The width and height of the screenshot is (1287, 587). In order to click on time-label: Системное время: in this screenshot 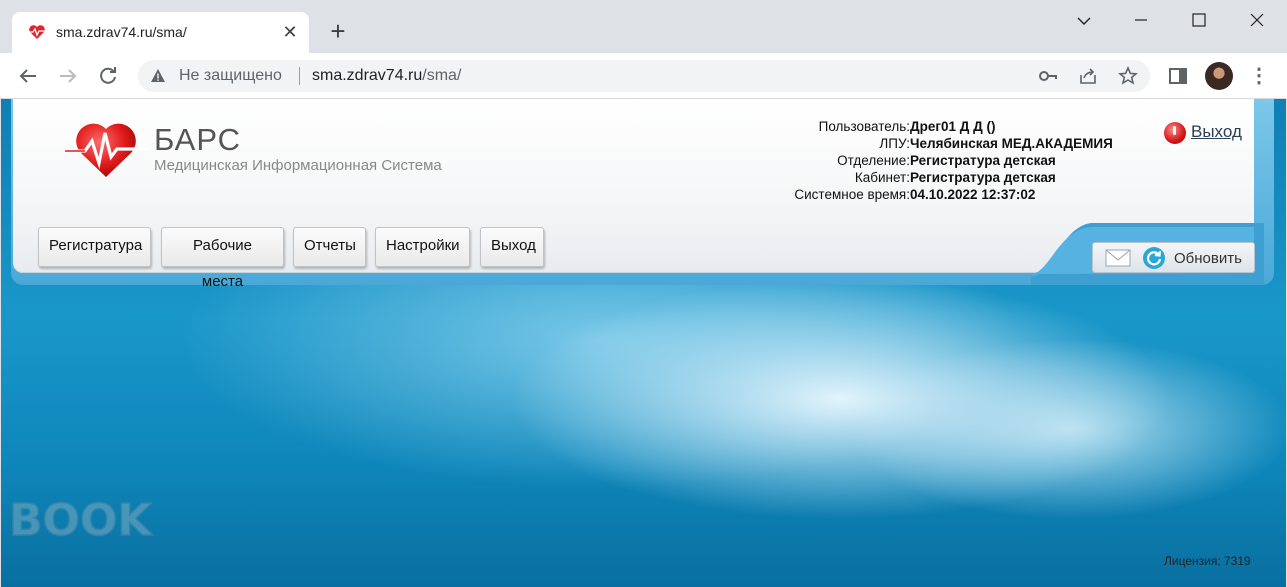, I will do `click(852, 194)`.